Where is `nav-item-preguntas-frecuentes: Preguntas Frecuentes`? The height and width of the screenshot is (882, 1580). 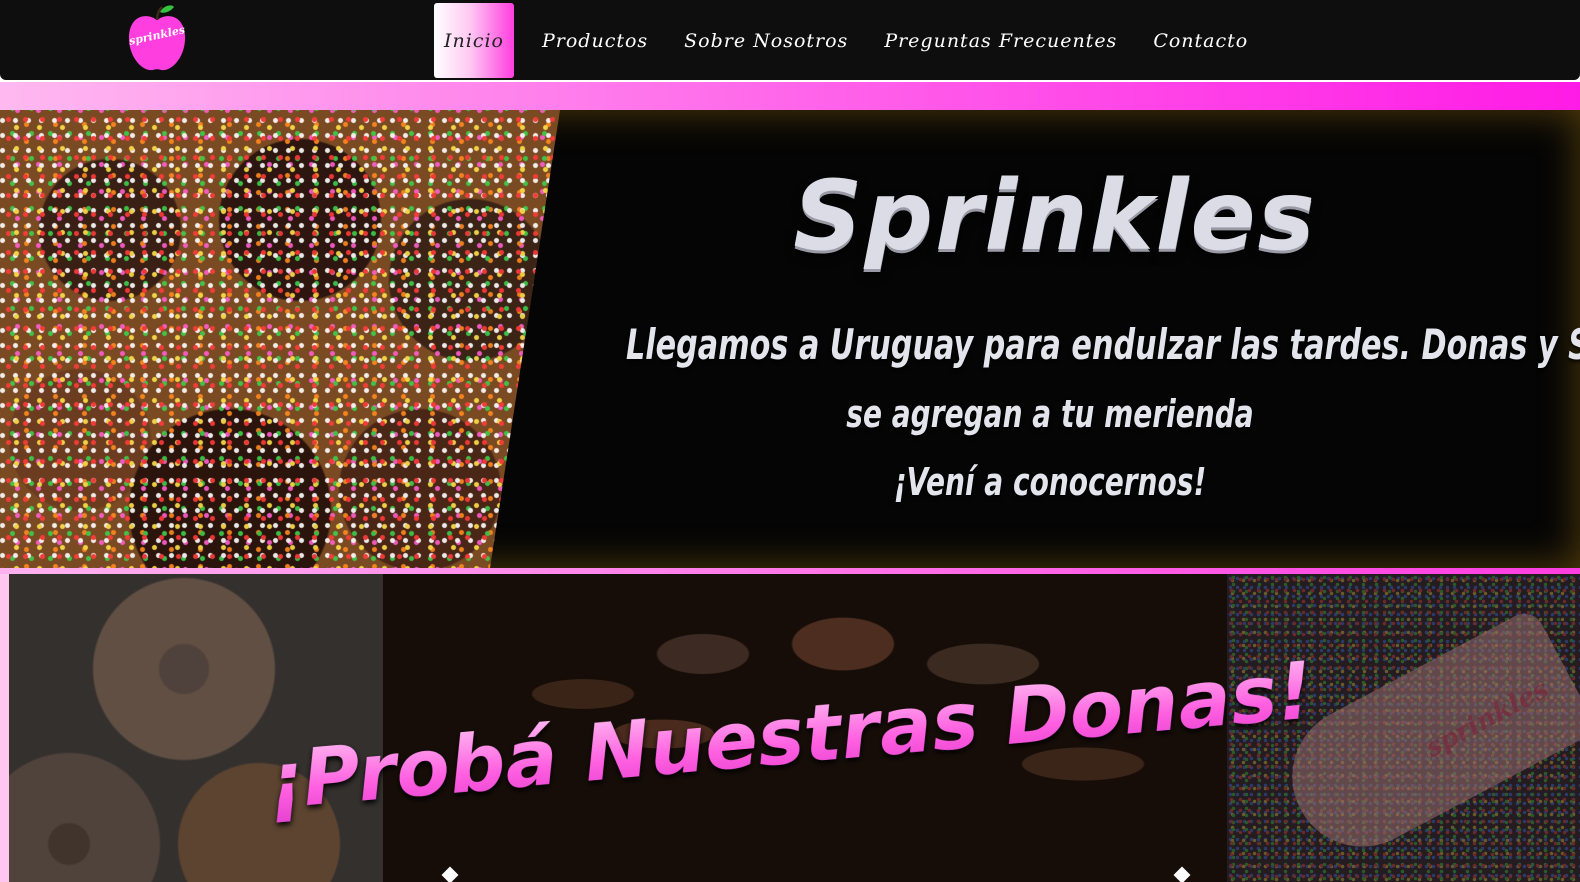
nav-item-preguntas-frecuentes: Preguntas Frecuentes is located at coordinates (1000, 40).